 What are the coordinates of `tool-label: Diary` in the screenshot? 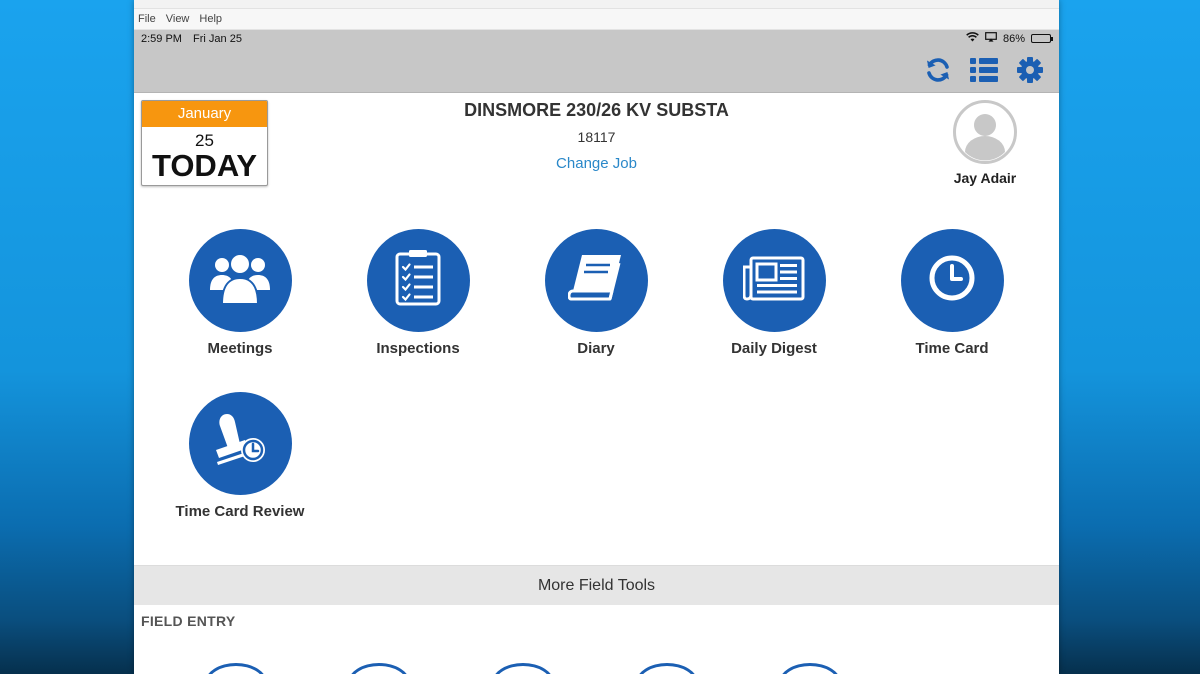 It's located at (596, 348).